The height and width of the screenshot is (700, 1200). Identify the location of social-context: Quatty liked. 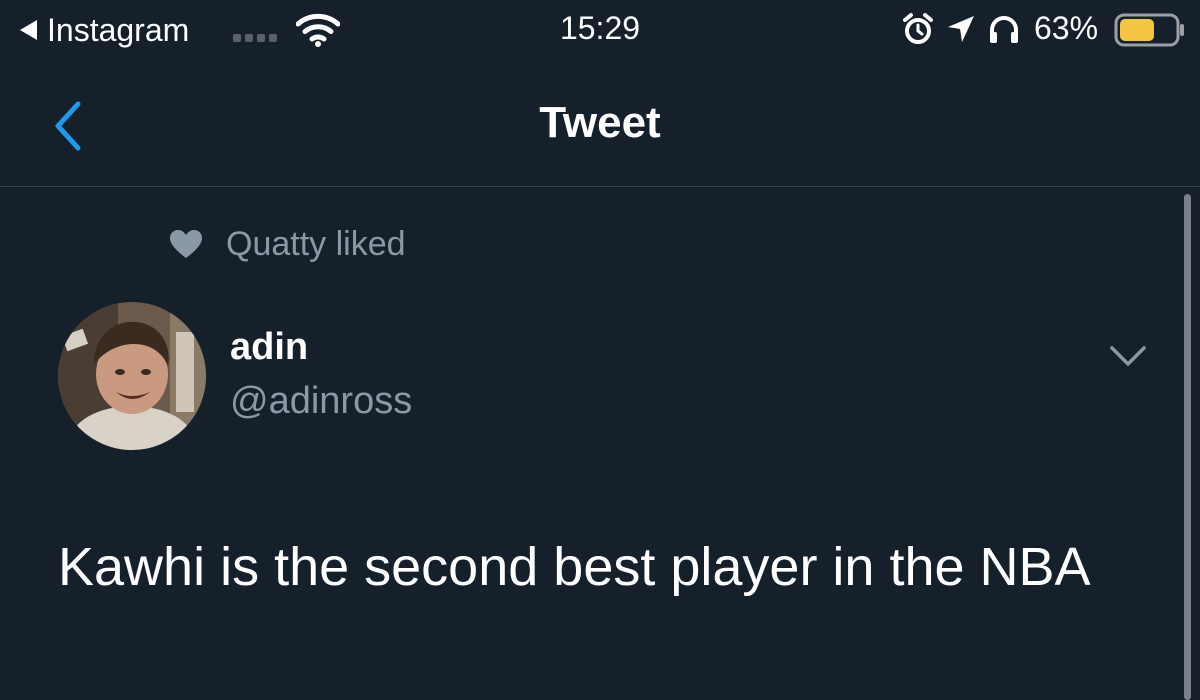
(287, 244).